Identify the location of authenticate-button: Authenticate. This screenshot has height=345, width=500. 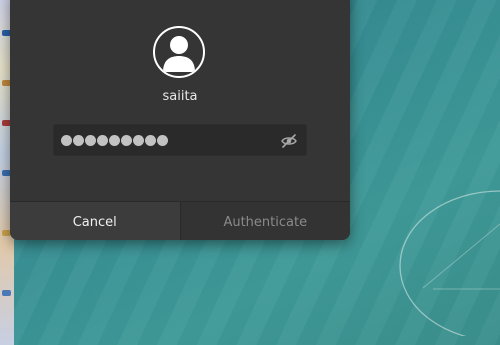
(265, 221).